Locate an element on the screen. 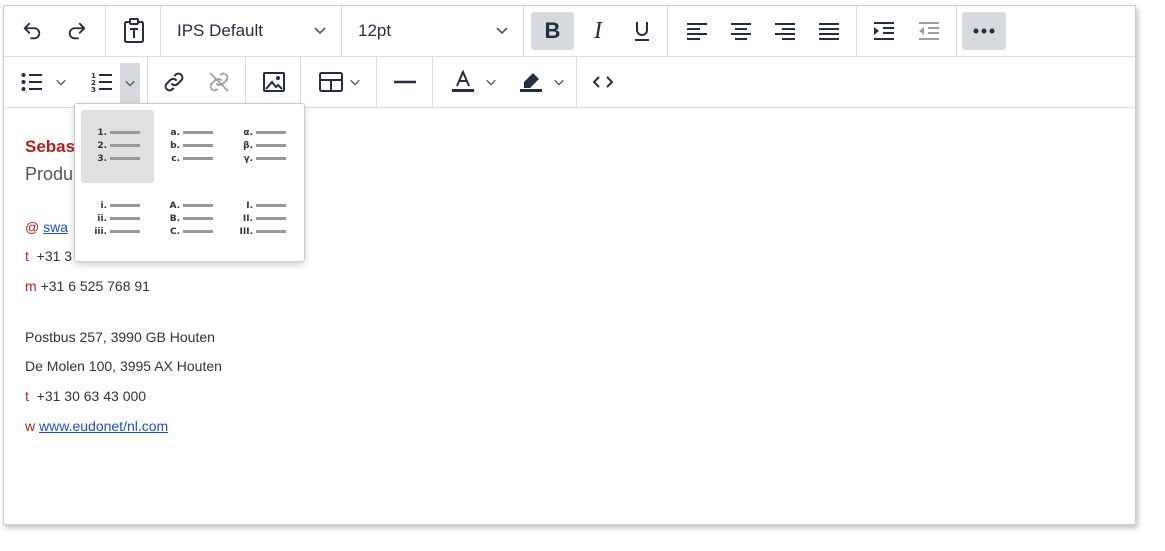 Image resolution: width=1165 pixels, height=551 pixels. font-family-select: IPS Default is located at coordinates (251, 31).